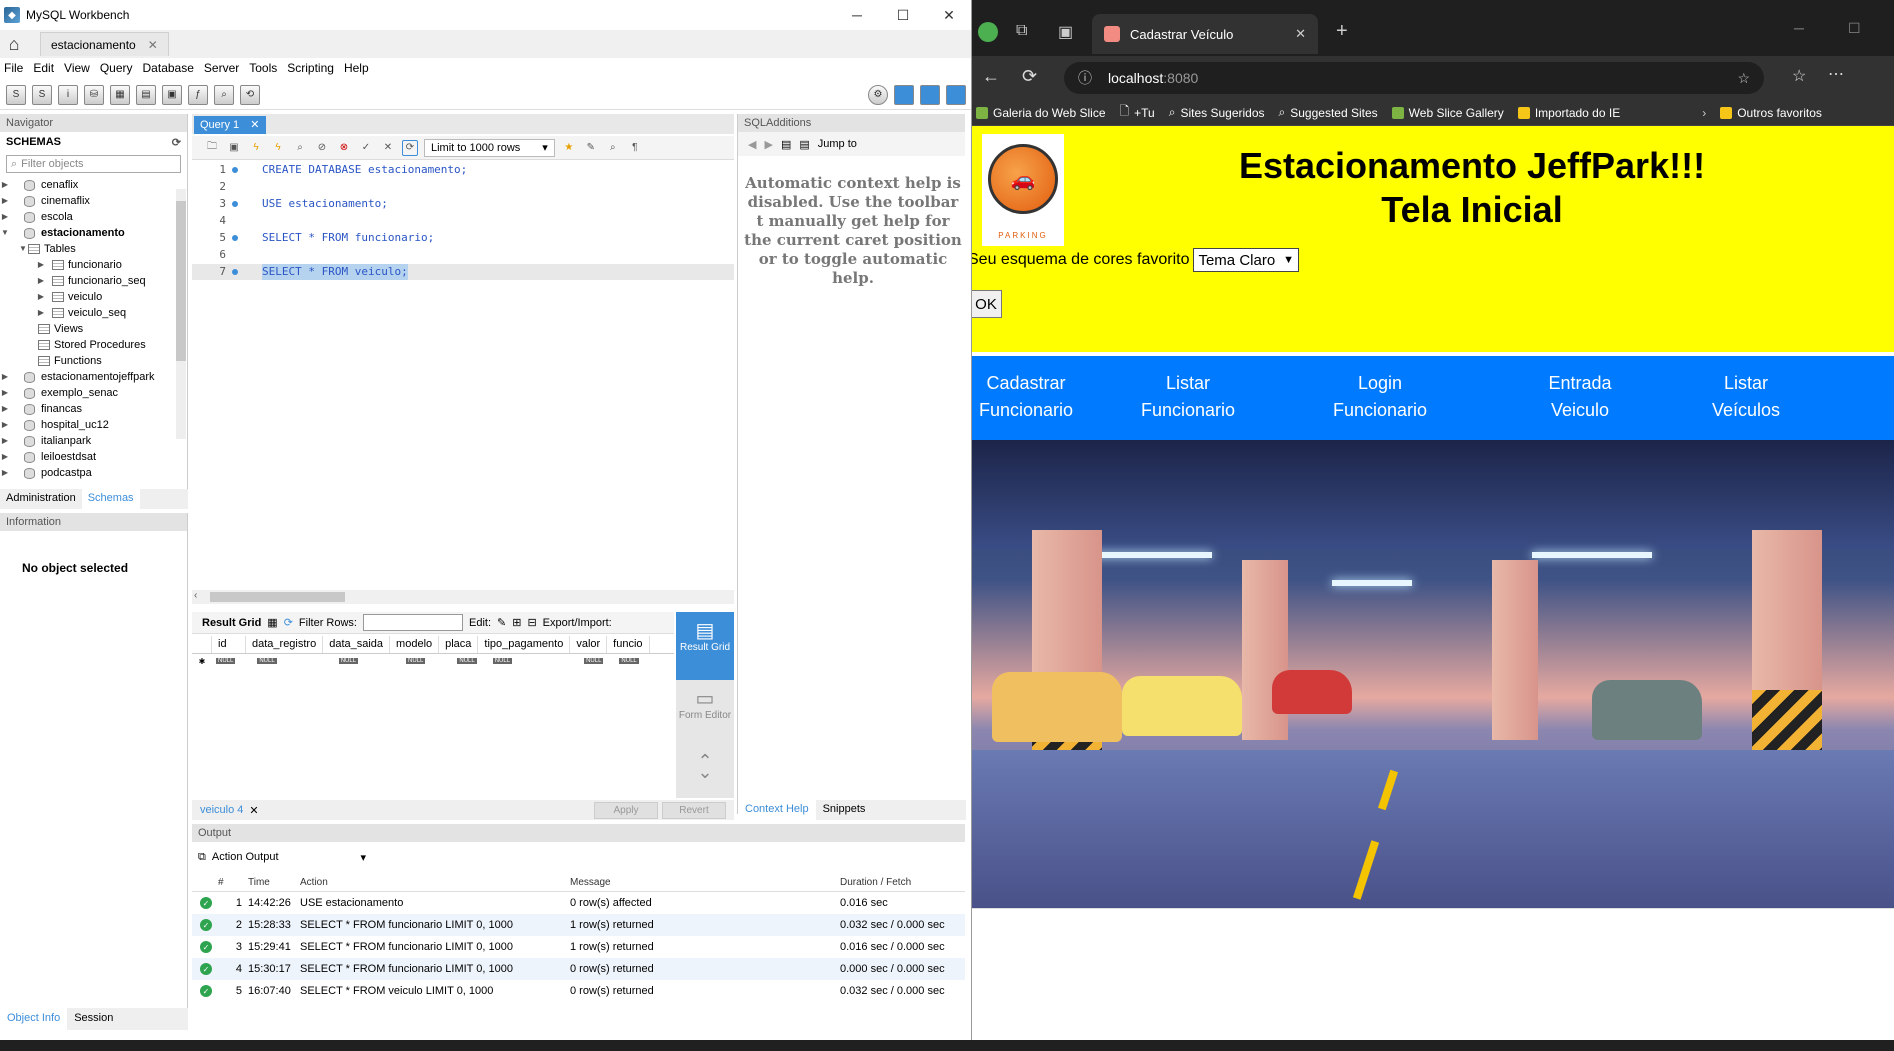 This screenshot has height=1051, width=1894. Describe the element at coordinates (705, 646) in the screenshot. I see `result-grid-button: ▤ Result Grid` at that location.